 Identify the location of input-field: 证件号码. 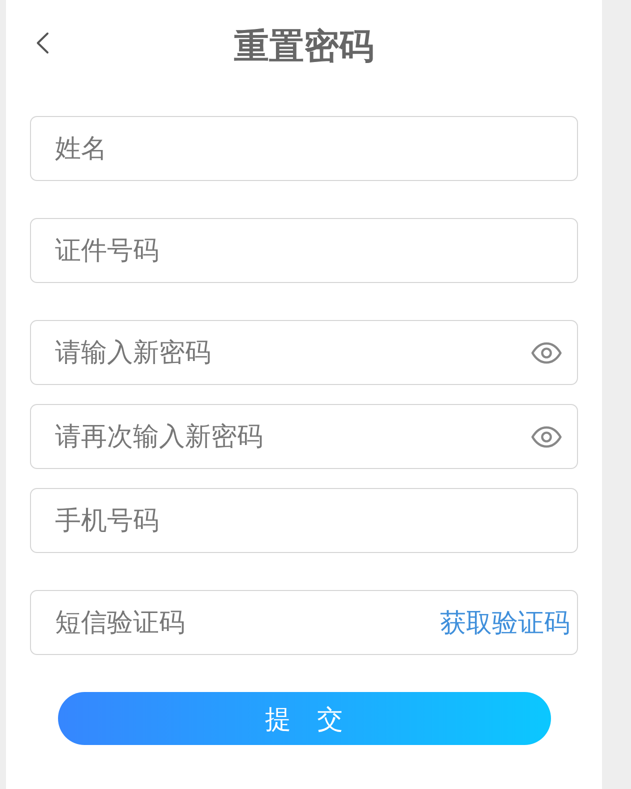
(304, 250).